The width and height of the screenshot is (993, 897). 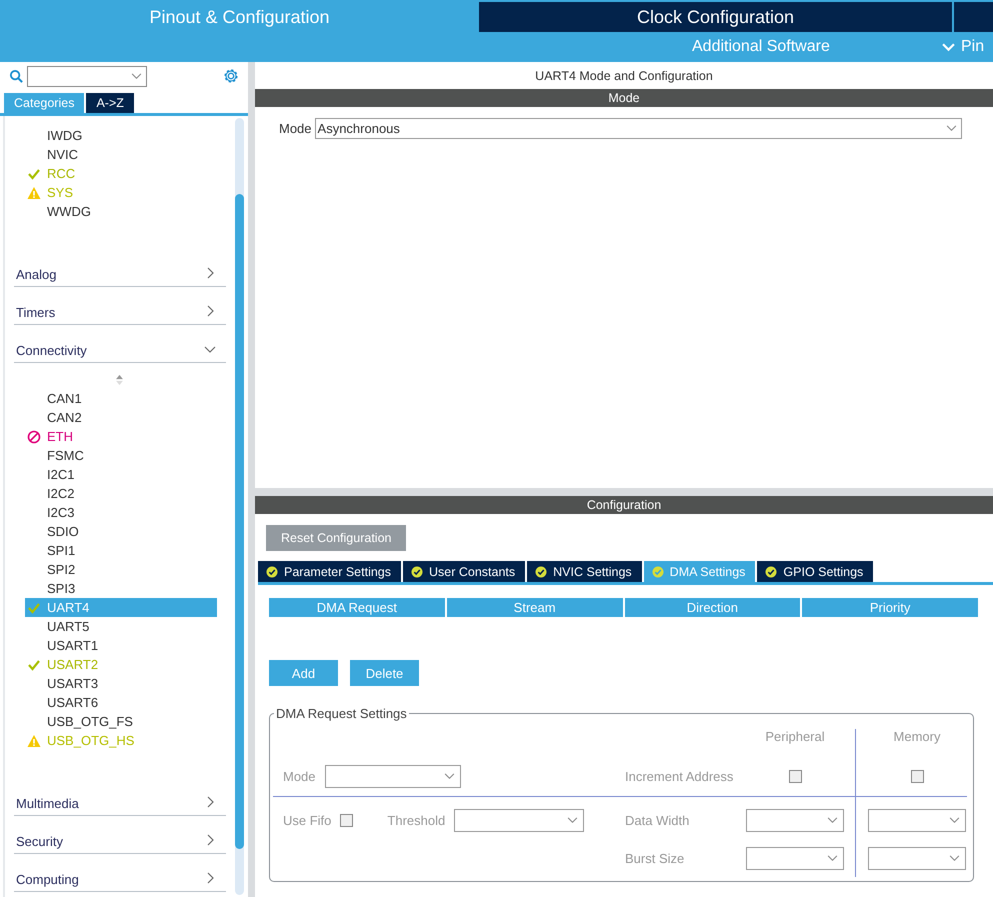 I want to click on peripheral-item: USB_OTG_FS, so click(x=121, y=721).